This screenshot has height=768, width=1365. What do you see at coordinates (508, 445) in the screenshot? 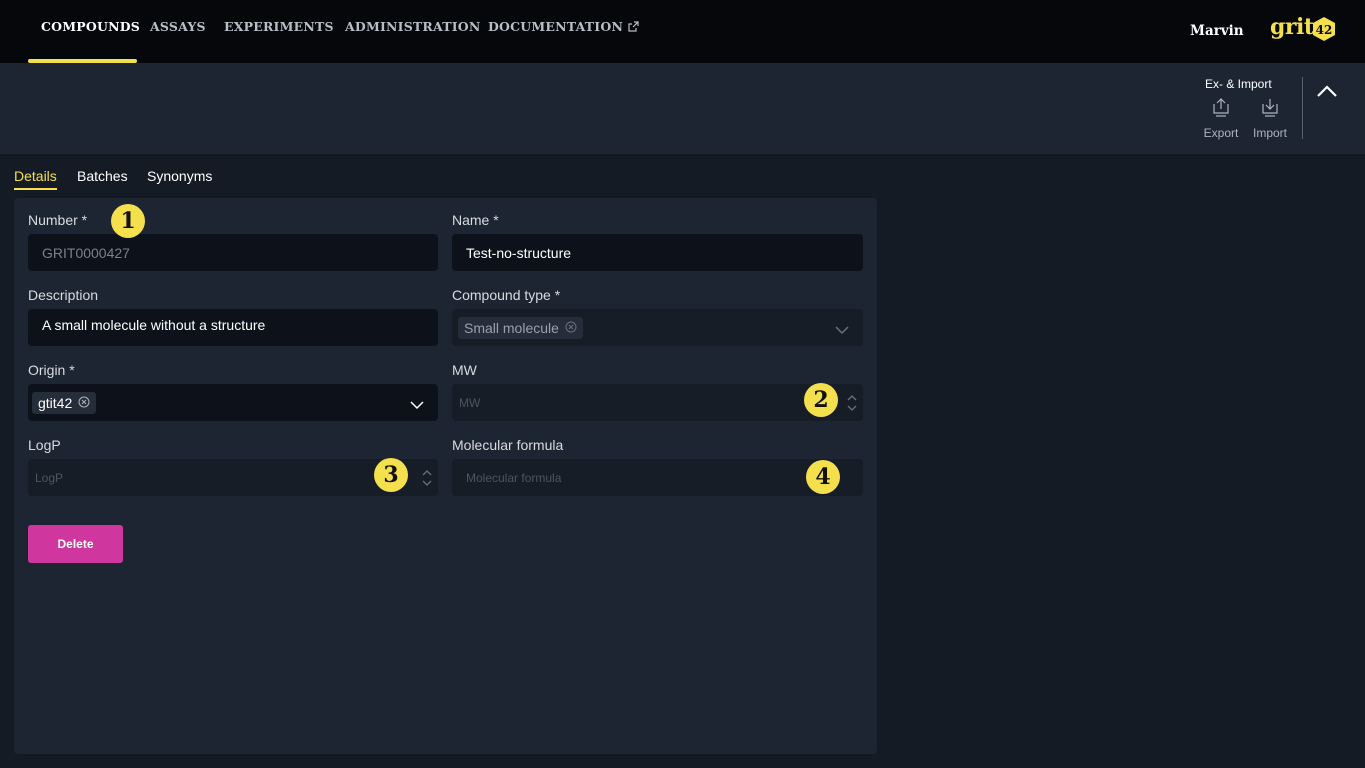
I see `molecular-formula-label: Molecular formula` at bounding box center [508, 445].